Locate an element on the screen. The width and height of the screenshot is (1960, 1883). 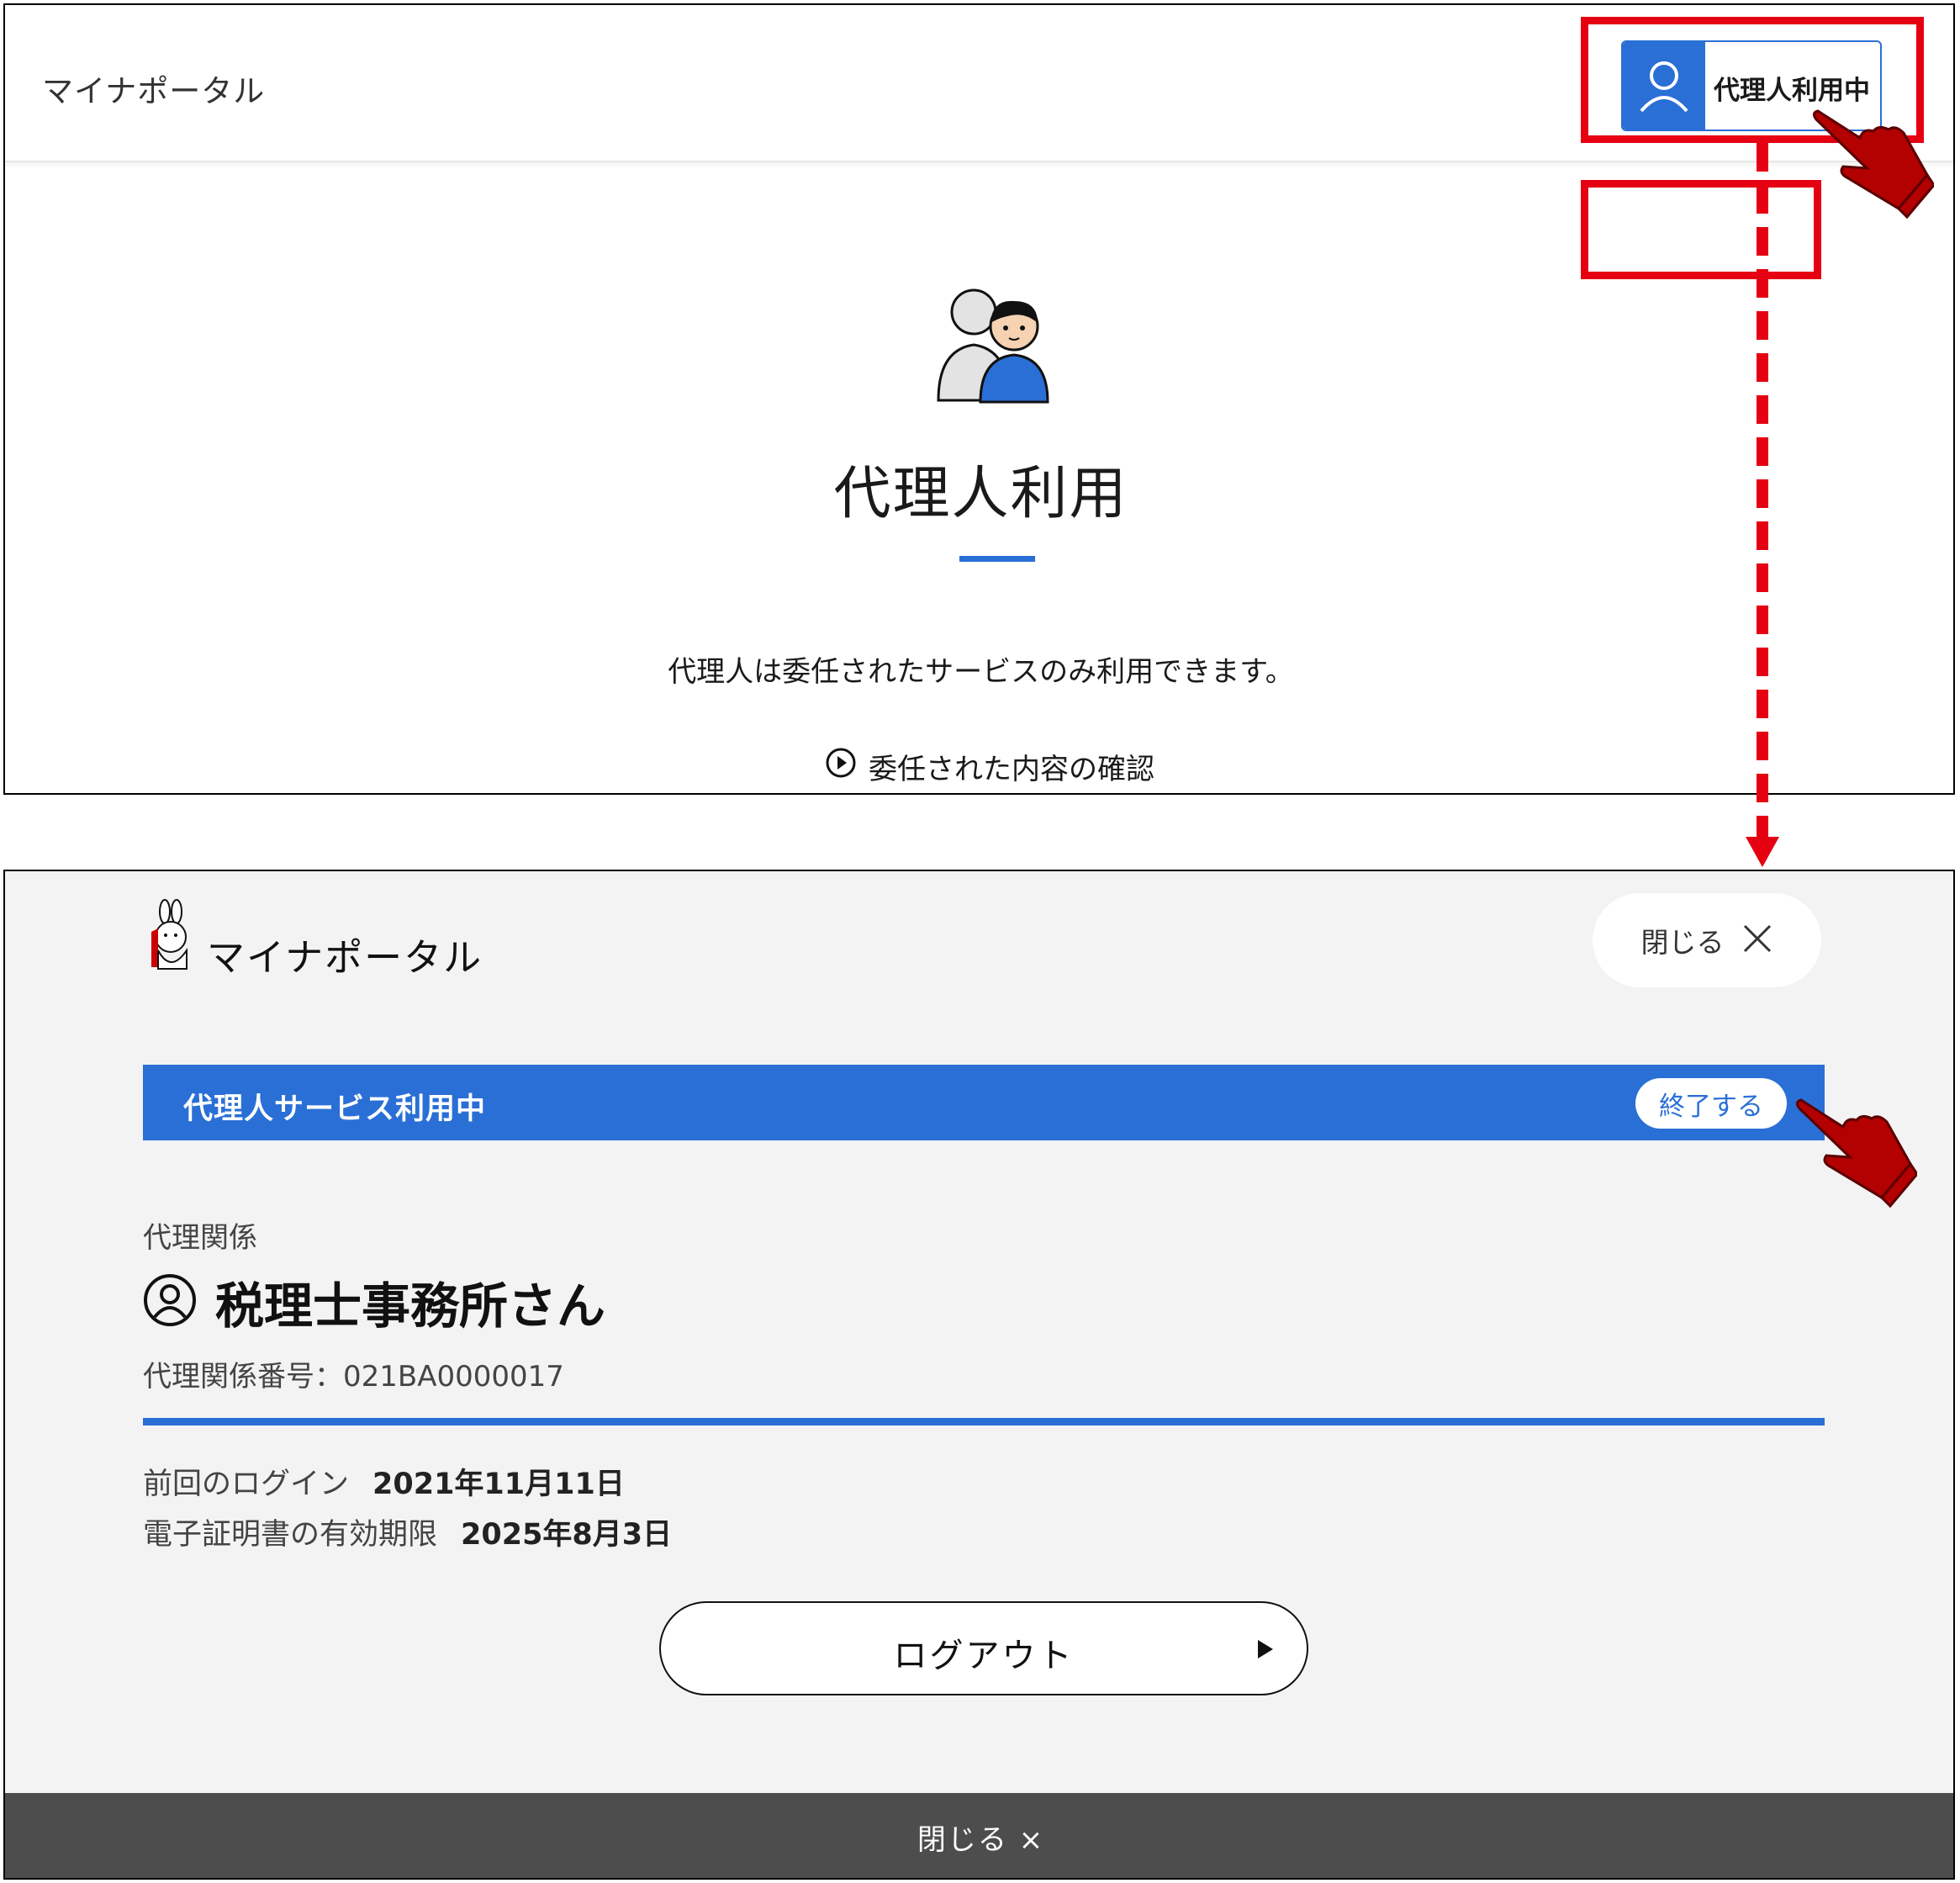
highlight-box is located at coordinates (1701, 229).